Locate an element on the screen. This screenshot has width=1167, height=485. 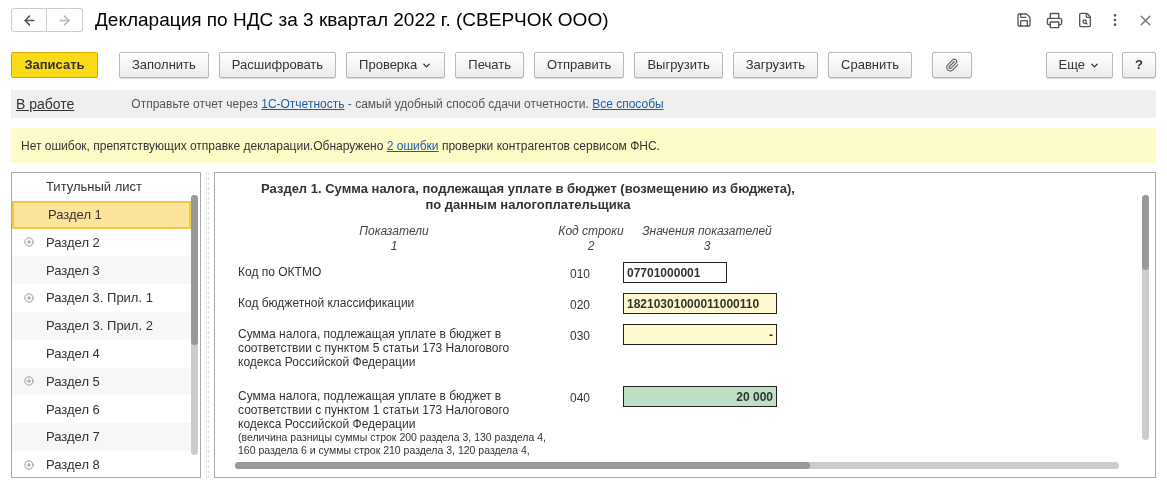
row-code: 020 is located at coordinates (580, 305).